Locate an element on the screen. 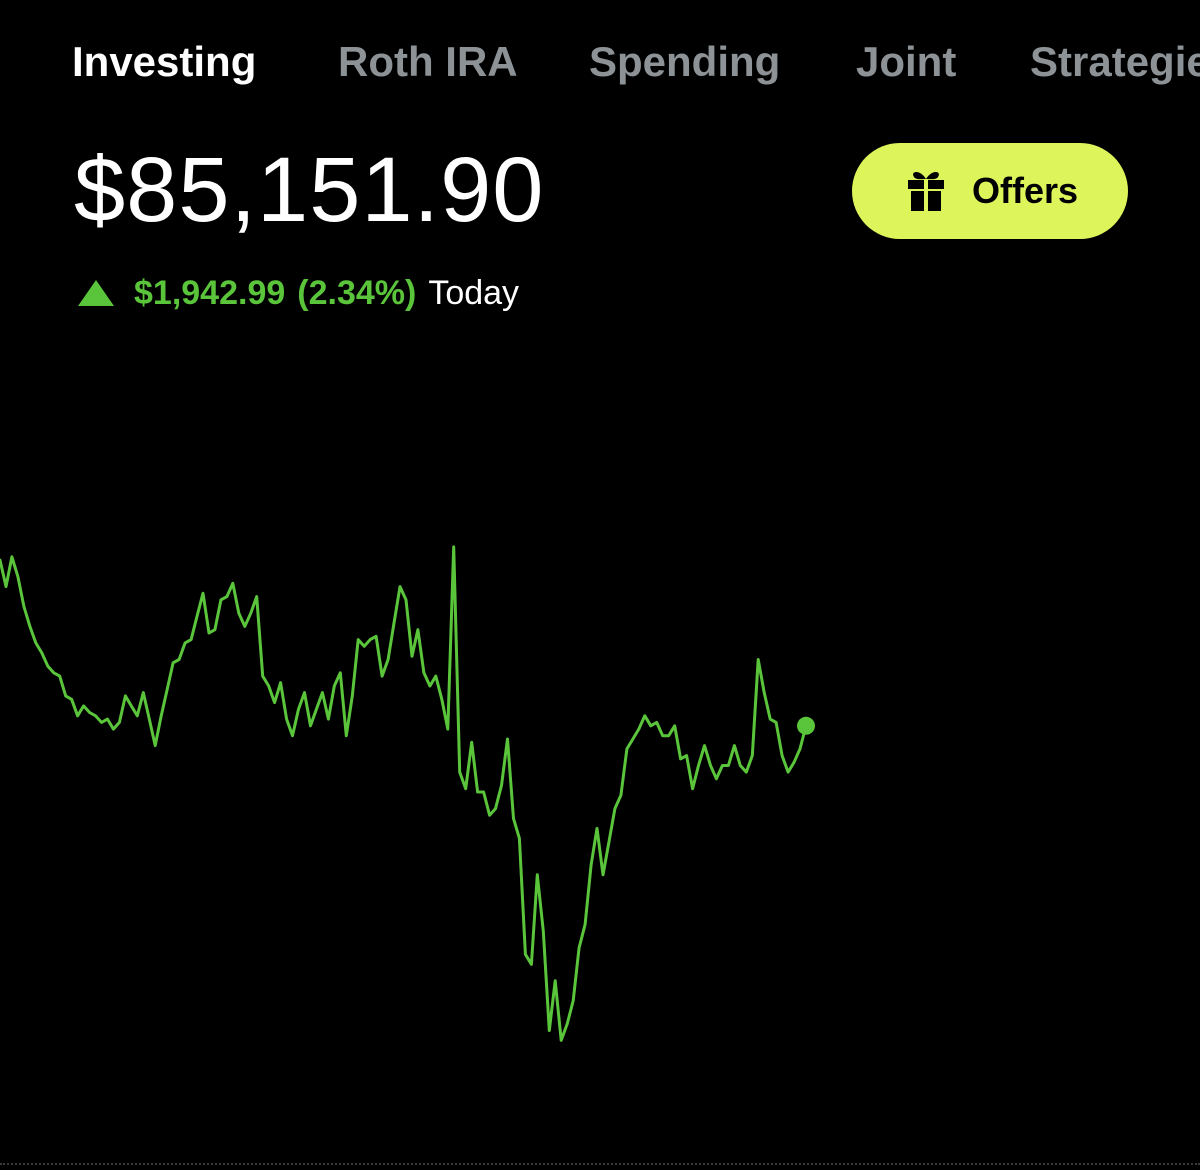 The image size is (1200, 1170). offers-button: Offers is located at coordinates (990, 191).